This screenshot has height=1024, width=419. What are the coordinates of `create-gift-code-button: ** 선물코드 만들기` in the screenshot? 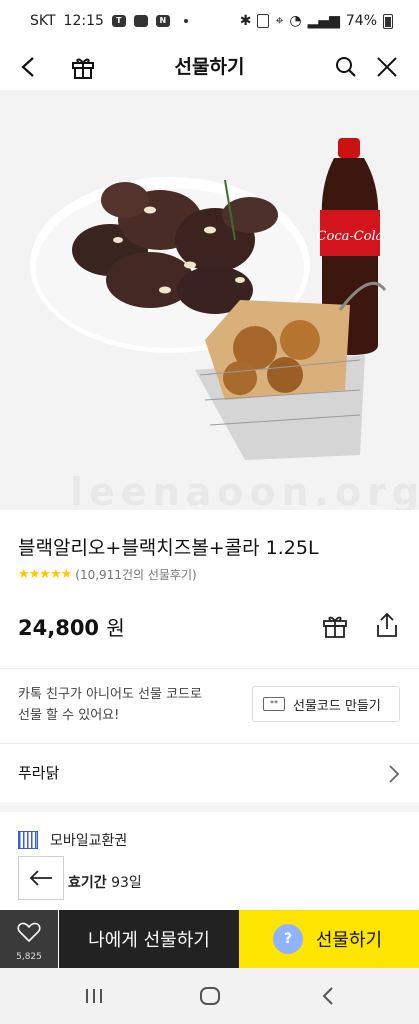 It's located at (326, 704).